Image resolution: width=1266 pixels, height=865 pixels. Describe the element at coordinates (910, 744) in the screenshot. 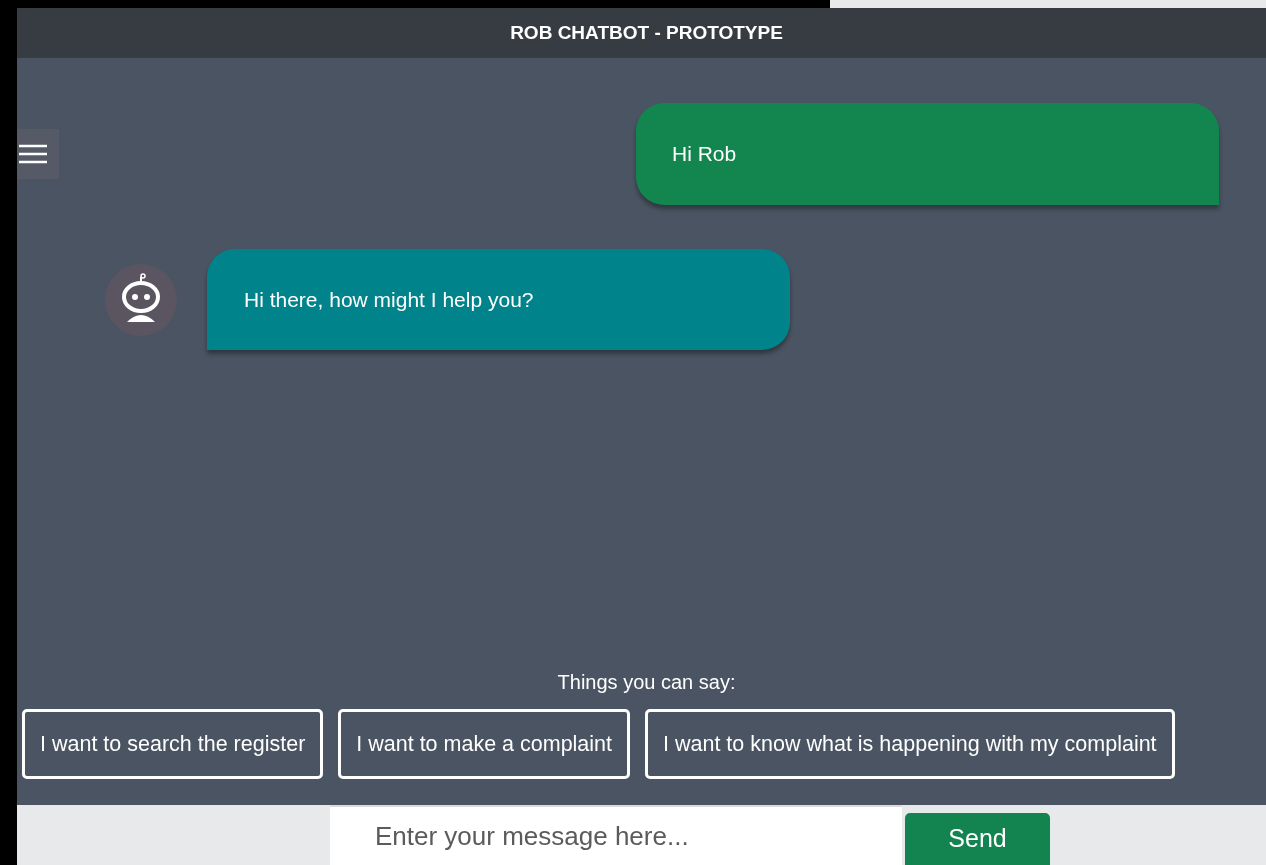

I see `suggestion-button: I want to know what is happening with my complaint` at that location.